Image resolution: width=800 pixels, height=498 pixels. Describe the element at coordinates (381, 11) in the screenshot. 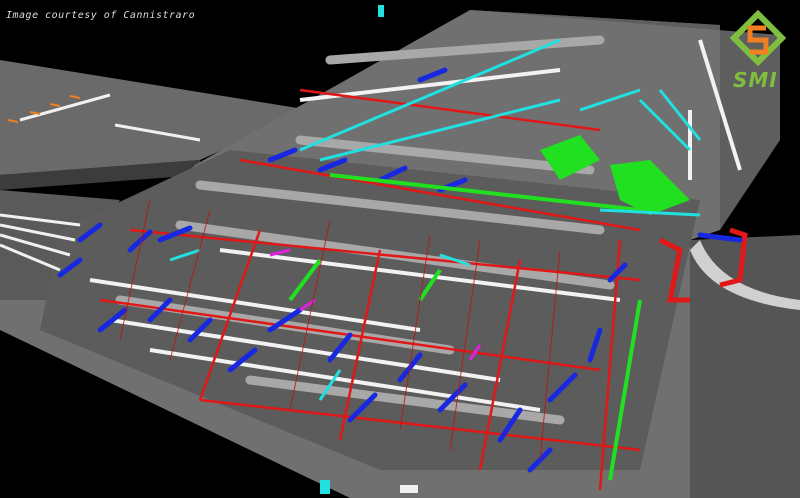

I see `top-cyan-marker` at that location.